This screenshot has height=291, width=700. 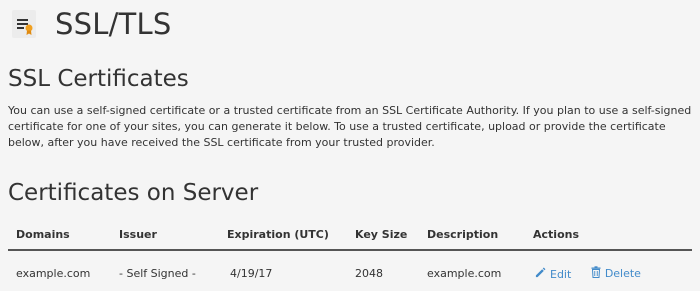 I want to click on section-title-certificates-on-server: Certificates on Server, so click(x=133, y=193).